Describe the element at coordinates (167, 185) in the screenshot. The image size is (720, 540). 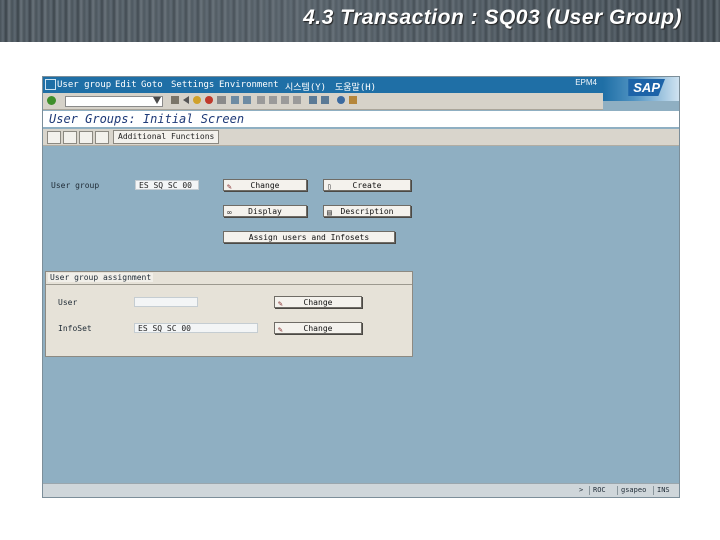
I see `user-group-field: ES_SQ_SC_00` at that location.